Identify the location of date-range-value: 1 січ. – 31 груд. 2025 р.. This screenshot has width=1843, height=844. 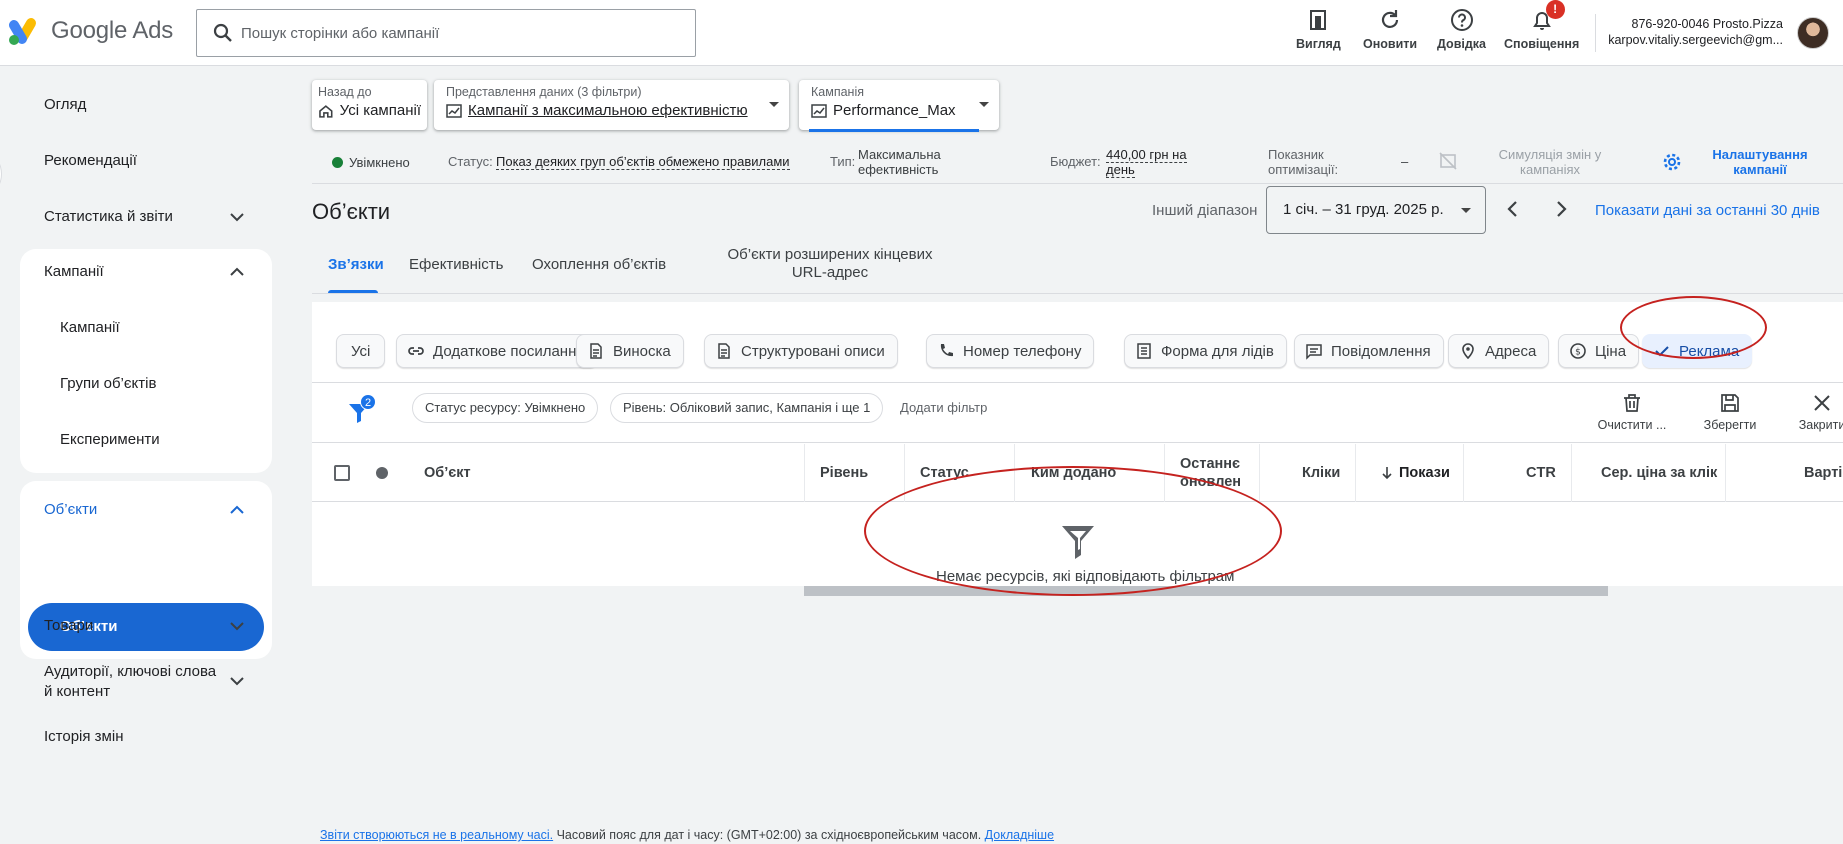
(1363, 209).